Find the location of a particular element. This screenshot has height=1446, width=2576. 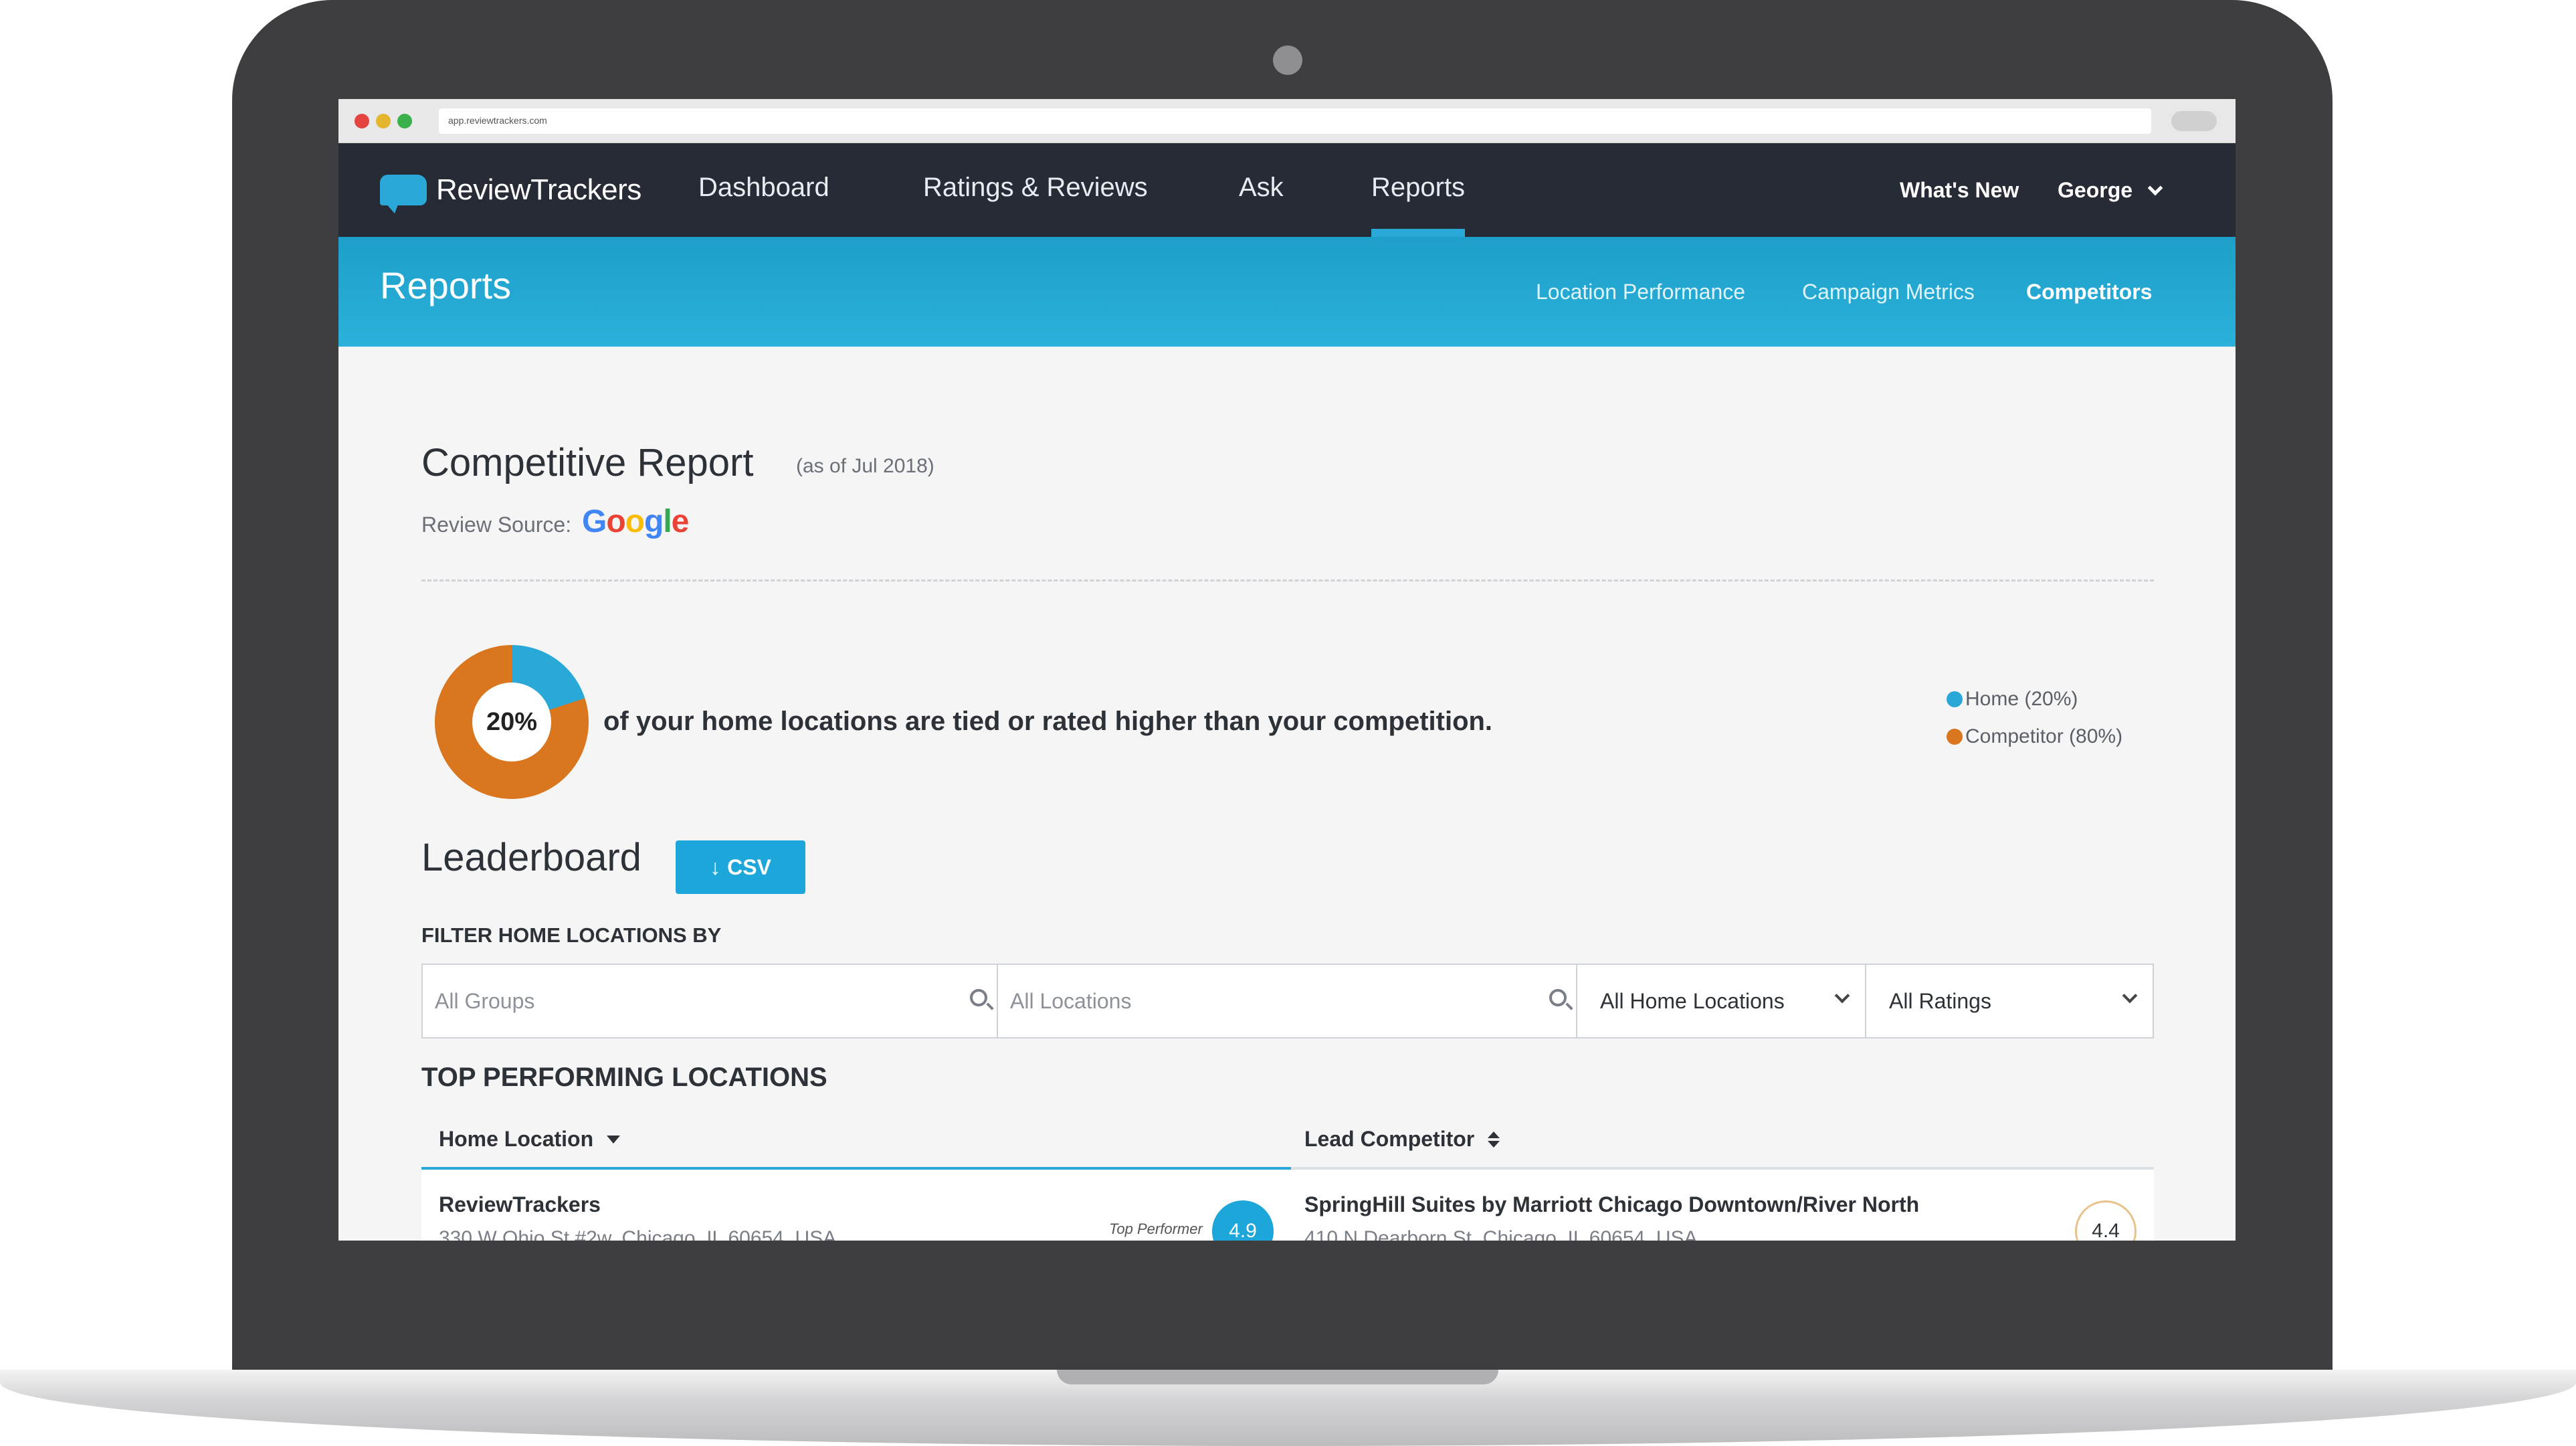

column-lead-competitor: Lead Competitor is located at coordinates (1402, 1139).